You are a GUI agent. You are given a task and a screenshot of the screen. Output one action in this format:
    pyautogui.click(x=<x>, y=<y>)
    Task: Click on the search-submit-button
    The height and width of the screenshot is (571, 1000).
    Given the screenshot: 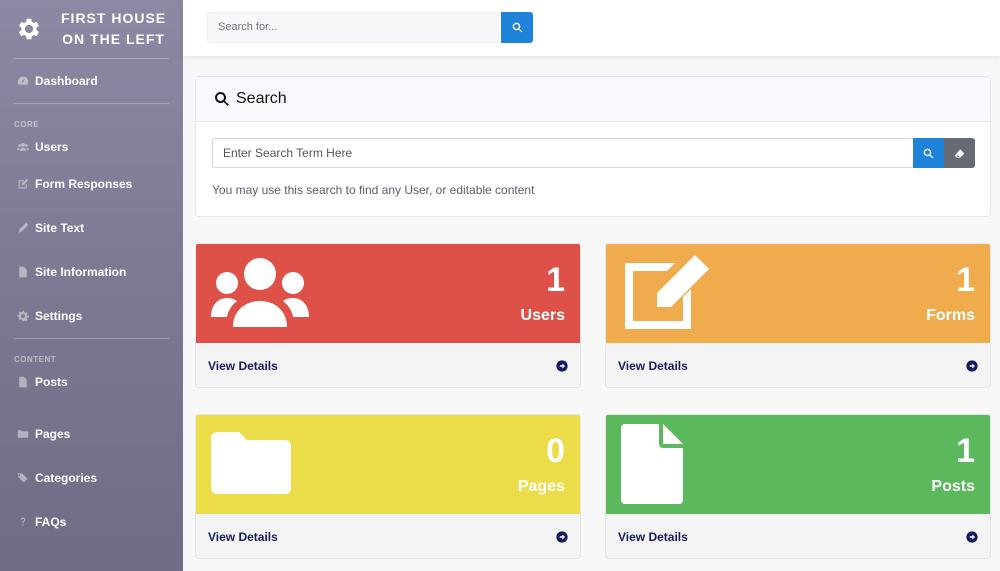 What is the action you would take?
    pyautogui.click(x=928, y=153)
    